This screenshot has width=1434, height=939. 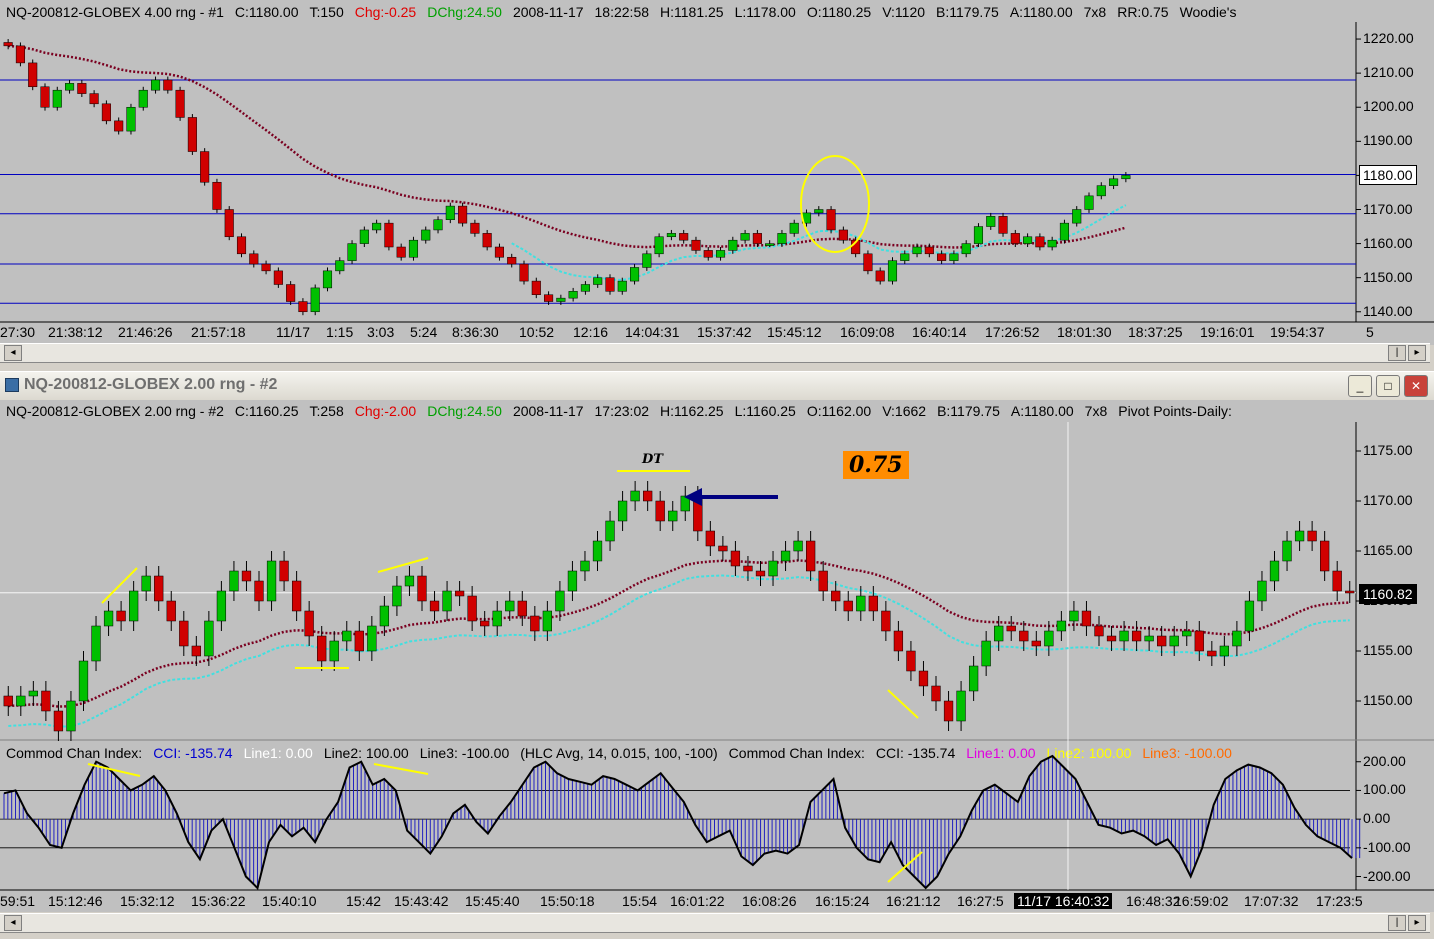 I want to click on time-tick-label: 15:54, so click(x=640, y=901).